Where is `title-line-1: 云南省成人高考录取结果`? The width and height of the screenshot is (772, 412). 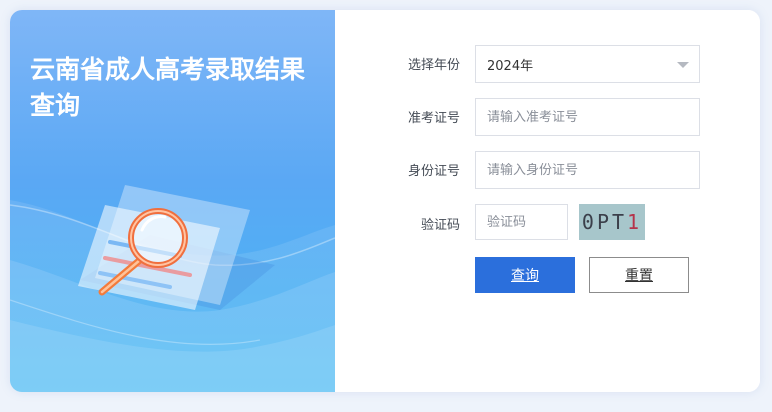
title-line-1: 云南省成人高考录取结果 is located at coordinates (168, 69).